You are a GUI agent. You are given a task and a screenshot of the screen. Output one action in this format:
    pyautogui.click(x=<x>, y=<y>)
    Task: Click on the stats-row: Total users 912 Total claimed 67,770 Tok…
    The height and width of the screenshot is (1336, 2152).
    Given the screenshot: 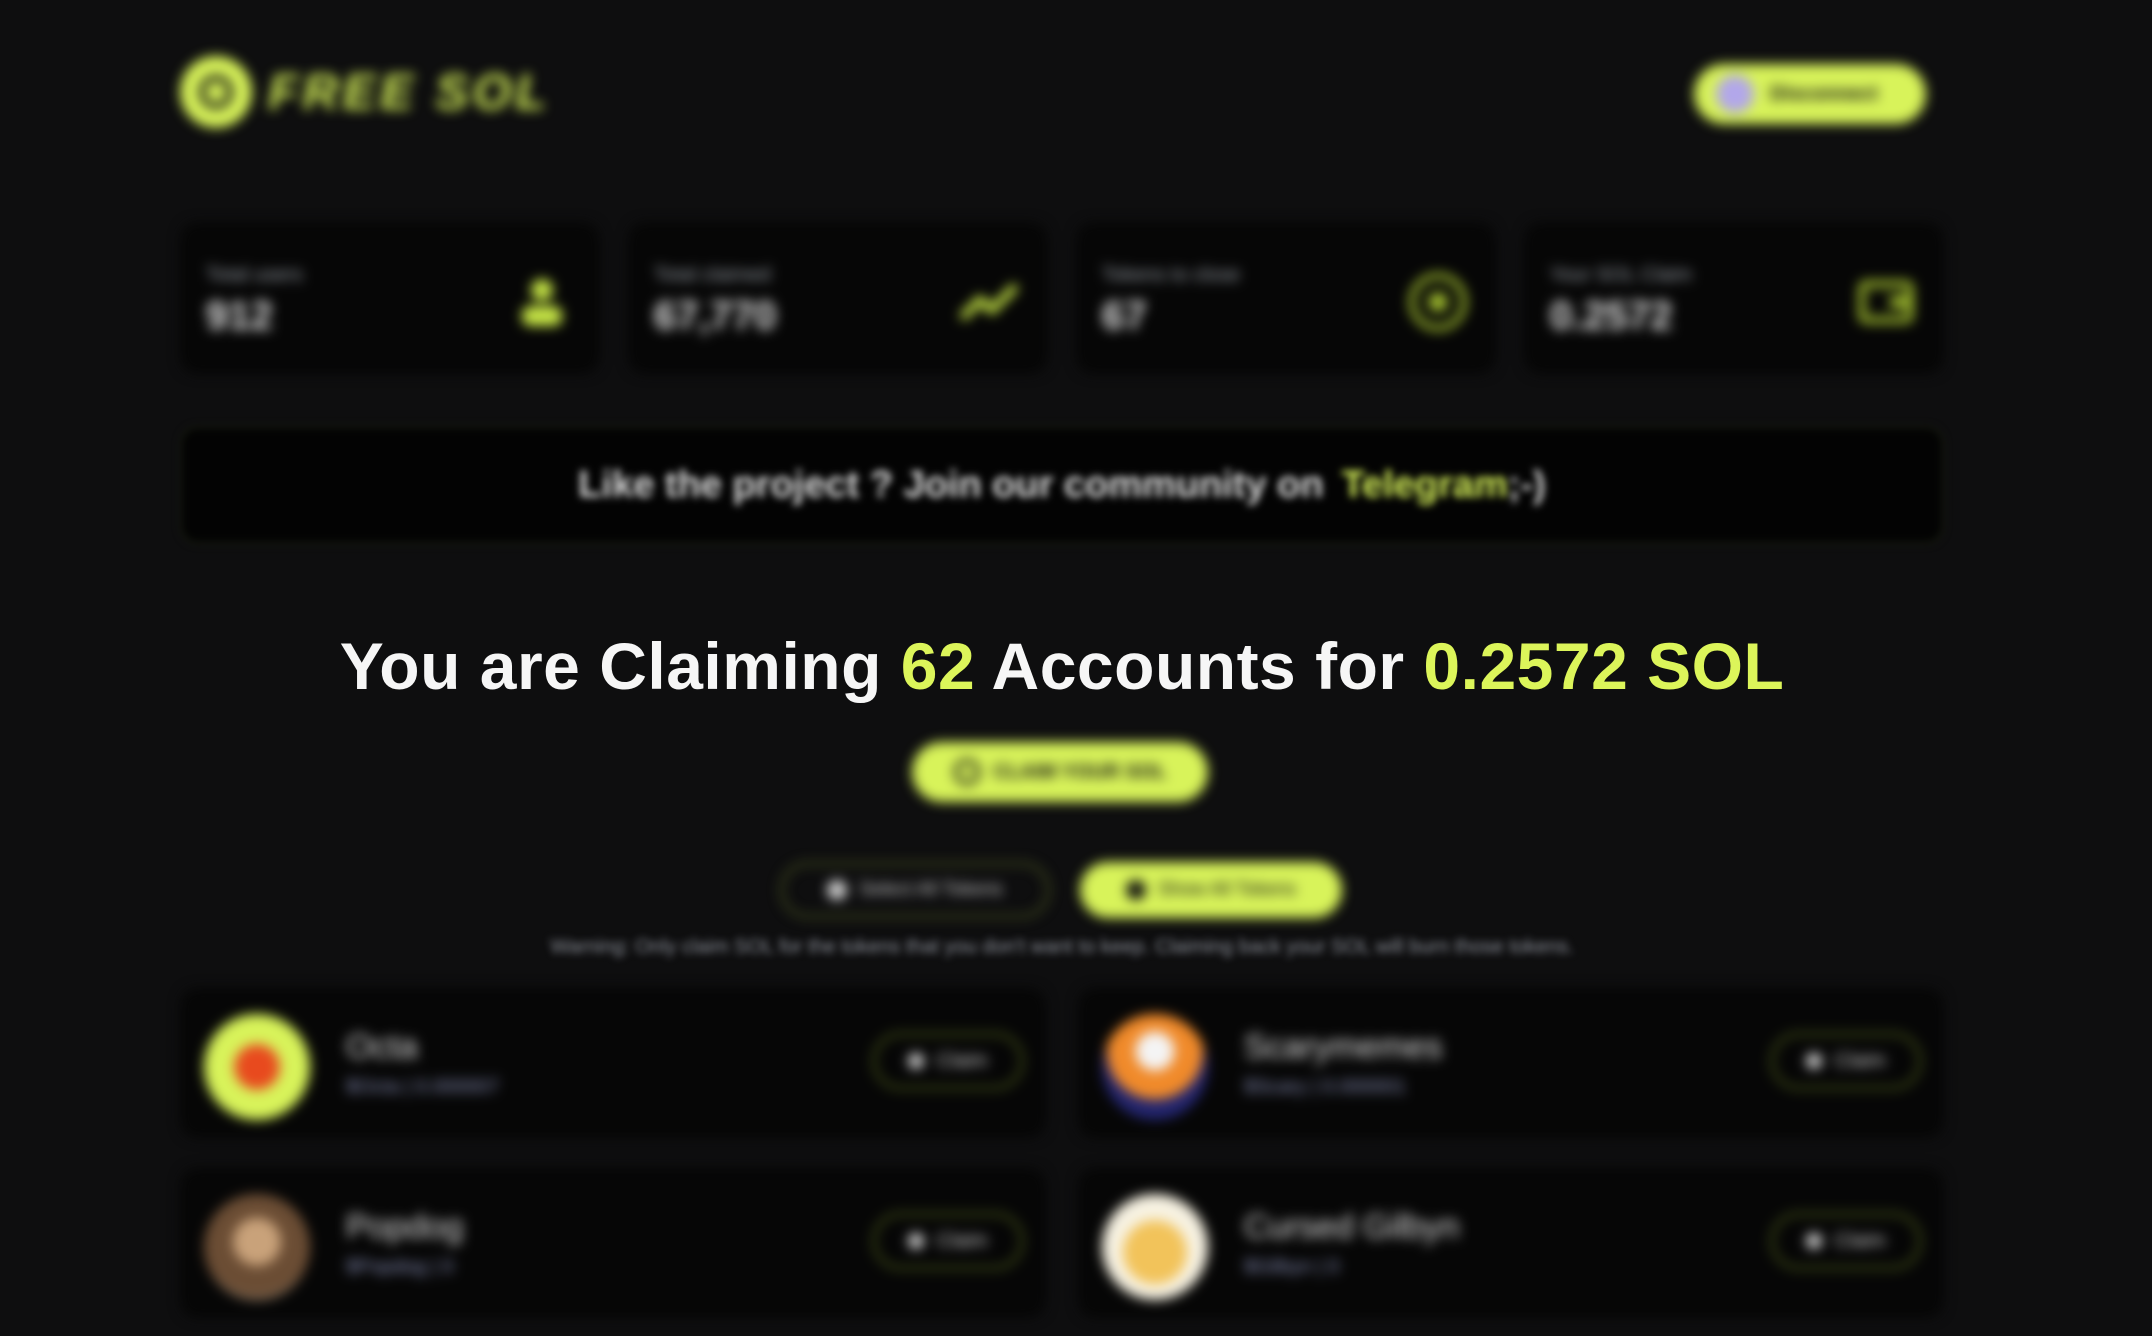 What is the action you would take?
    pyautogui.click(x=1062, y=298)
    